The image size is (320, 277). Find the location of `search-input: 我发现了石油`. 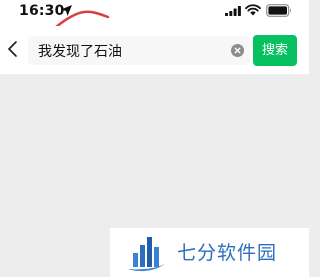

search-input: 我发现了石油 is located at coordinates (139, 50).